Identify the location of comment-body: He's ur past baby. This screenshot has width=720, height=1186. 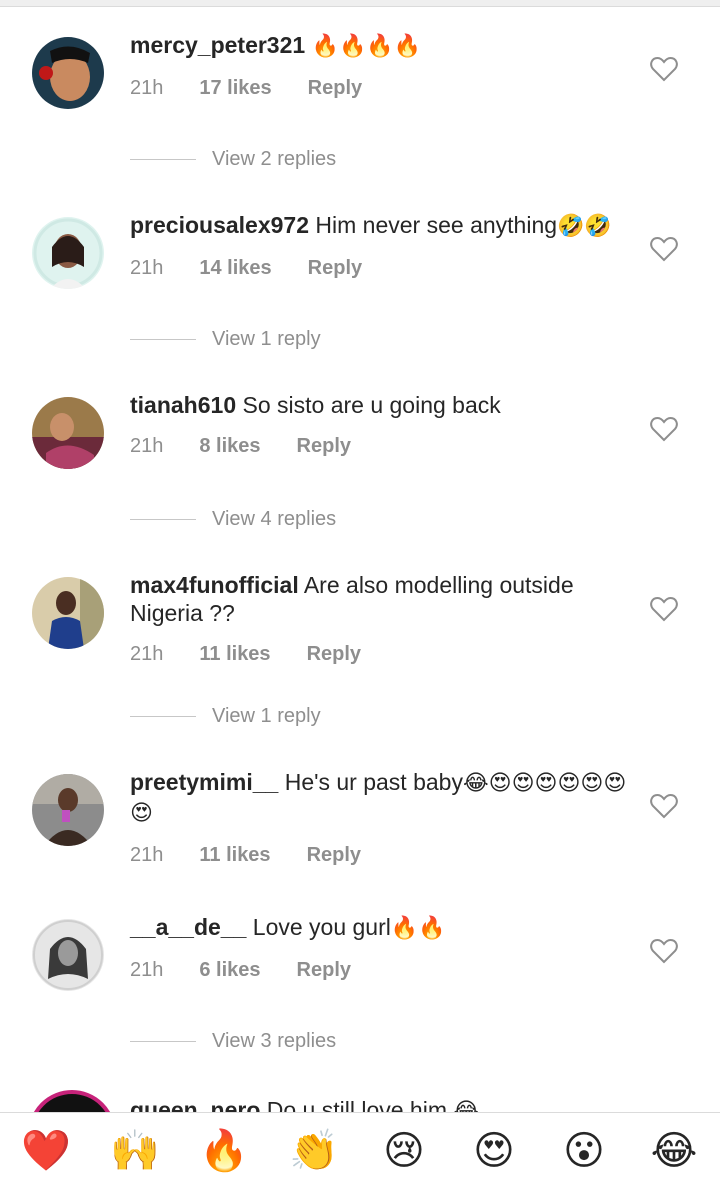
(373, 782).